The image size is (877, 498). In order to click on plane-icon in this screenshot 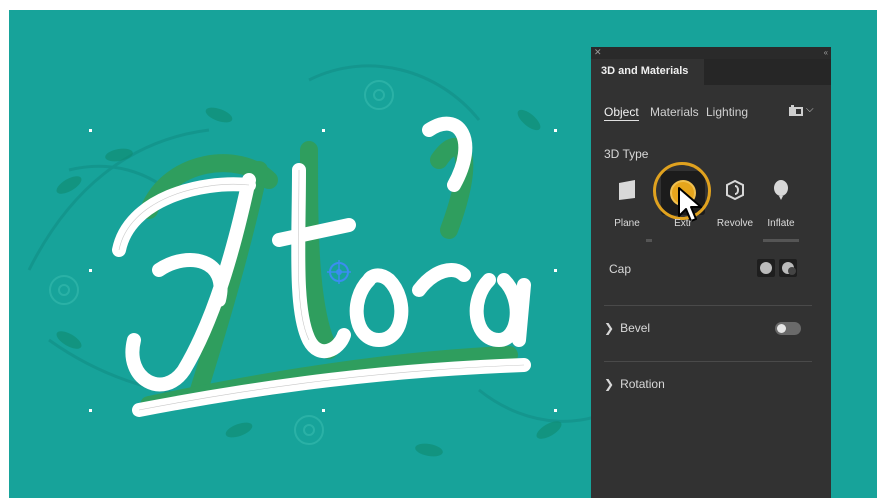, I will do `click(627, 190)`.